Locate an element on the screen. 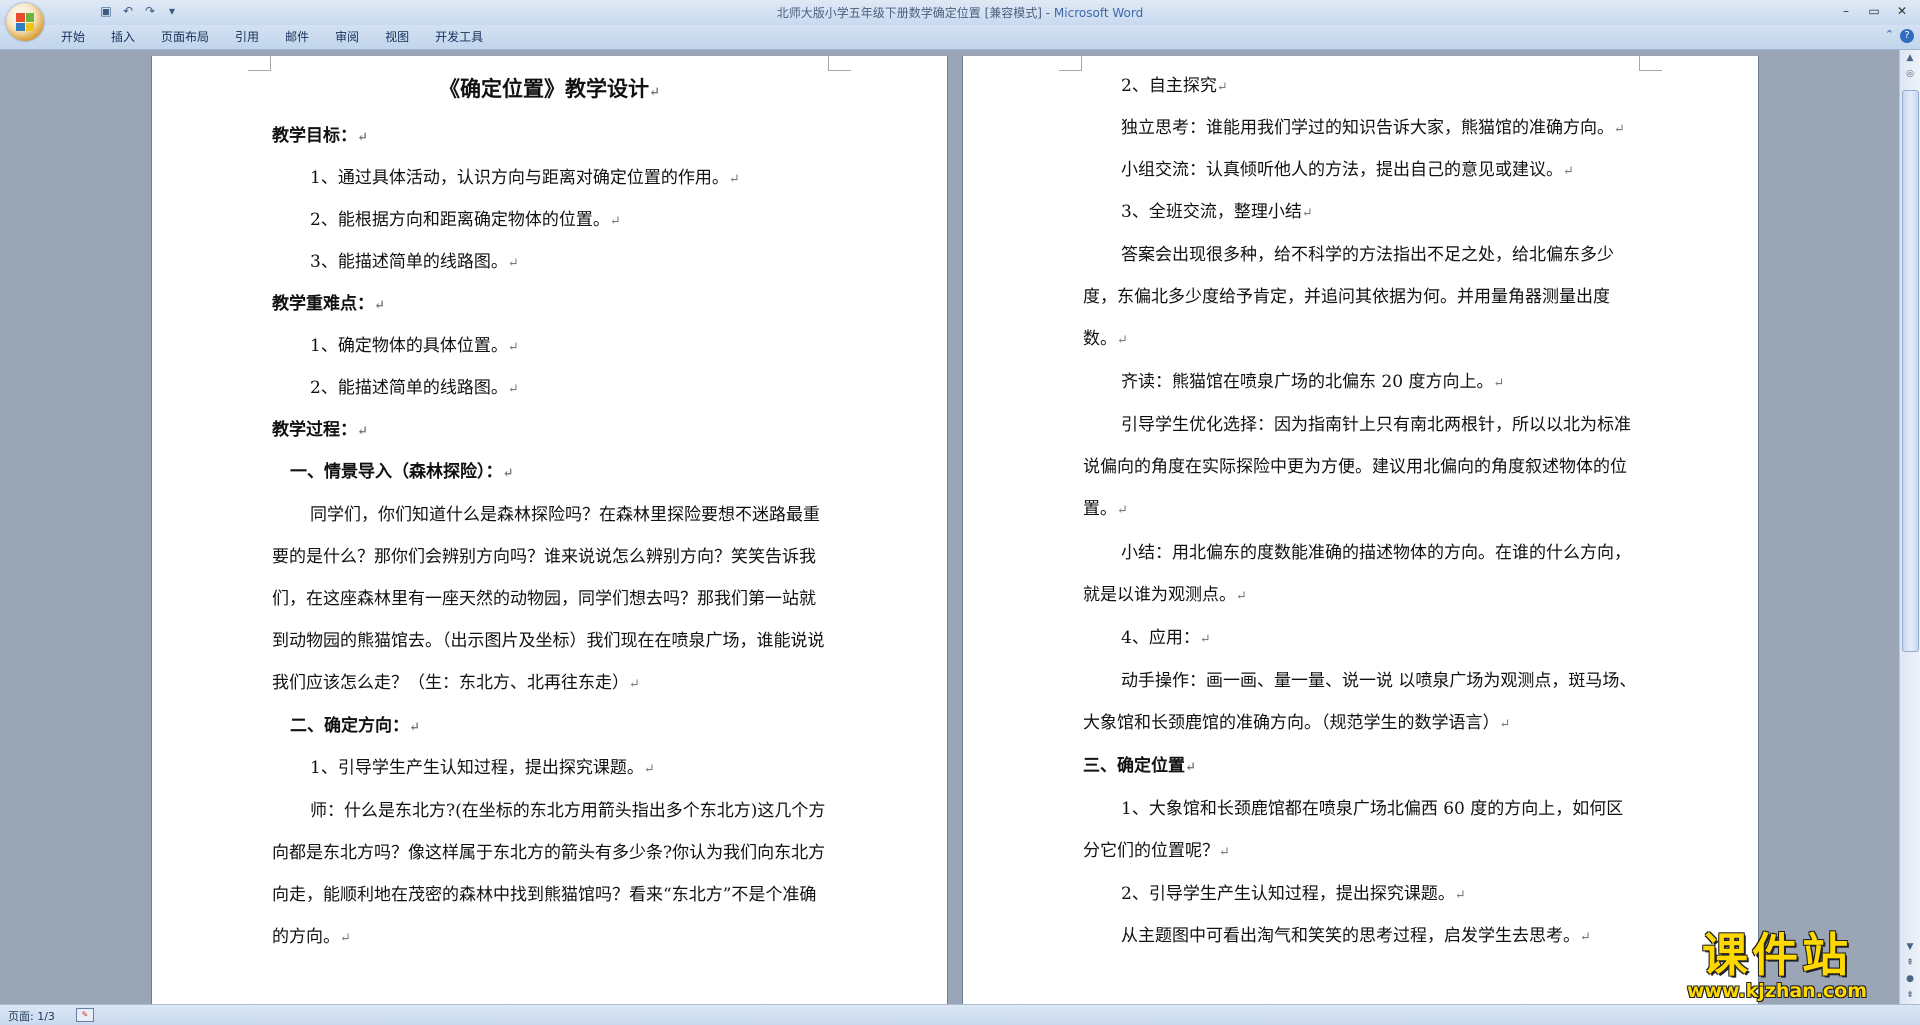 This screenshot has height=1025, width=1920. scroll-bottom-controls: ▼ ⇞ ● ⇟ is located at coordinates (1910, 971).